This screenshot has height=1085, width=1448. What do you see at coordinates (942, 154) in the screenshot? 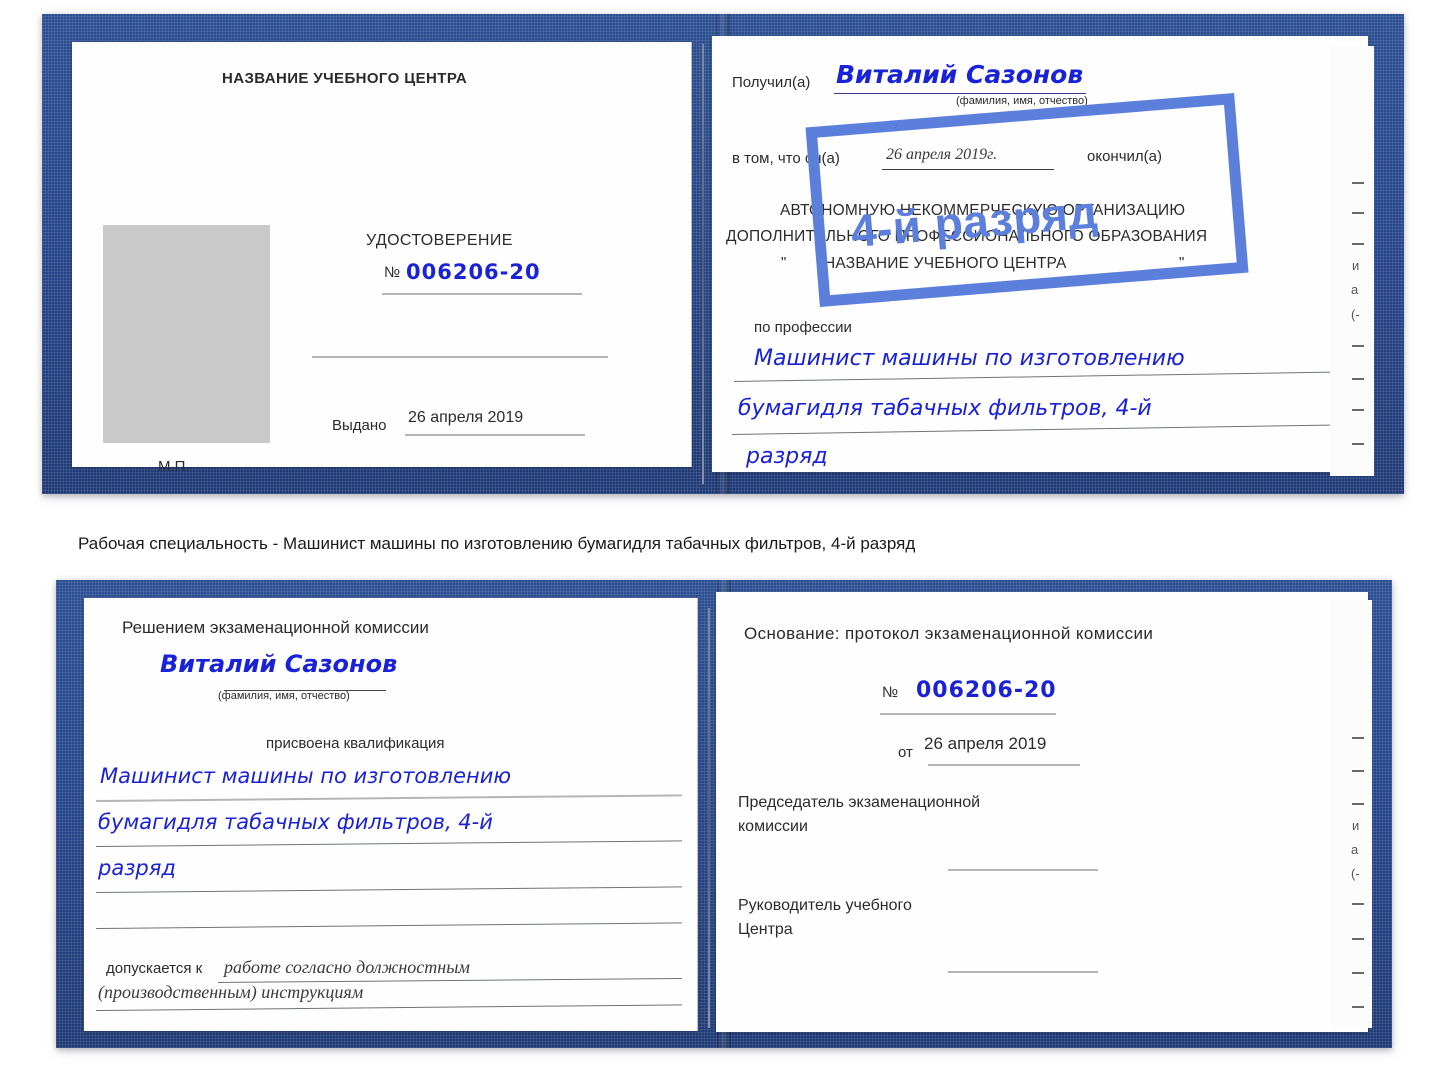
I see `clause-date: 26 апреля 2019г.` at bounding box center [942, 154].